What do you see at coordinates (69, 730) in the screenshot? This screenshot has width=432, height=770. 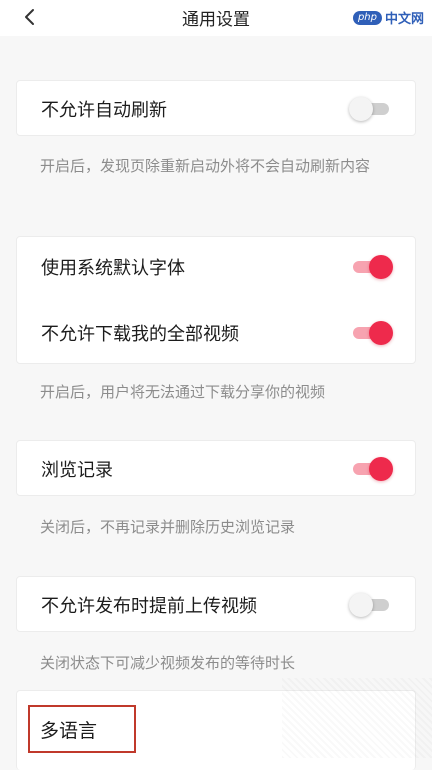 I see `setting-label-language: 多语言` at bounding box center [69, 730].